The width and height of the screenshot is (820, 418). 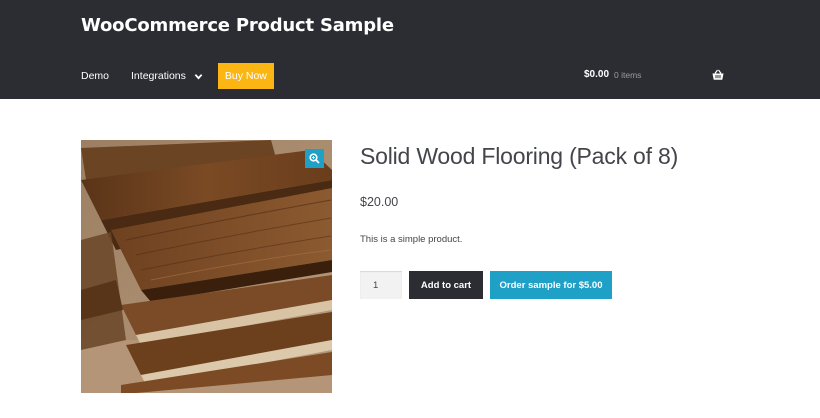 I want to click on nav-item-integrations: Integrations, so click(x=167, y=76).